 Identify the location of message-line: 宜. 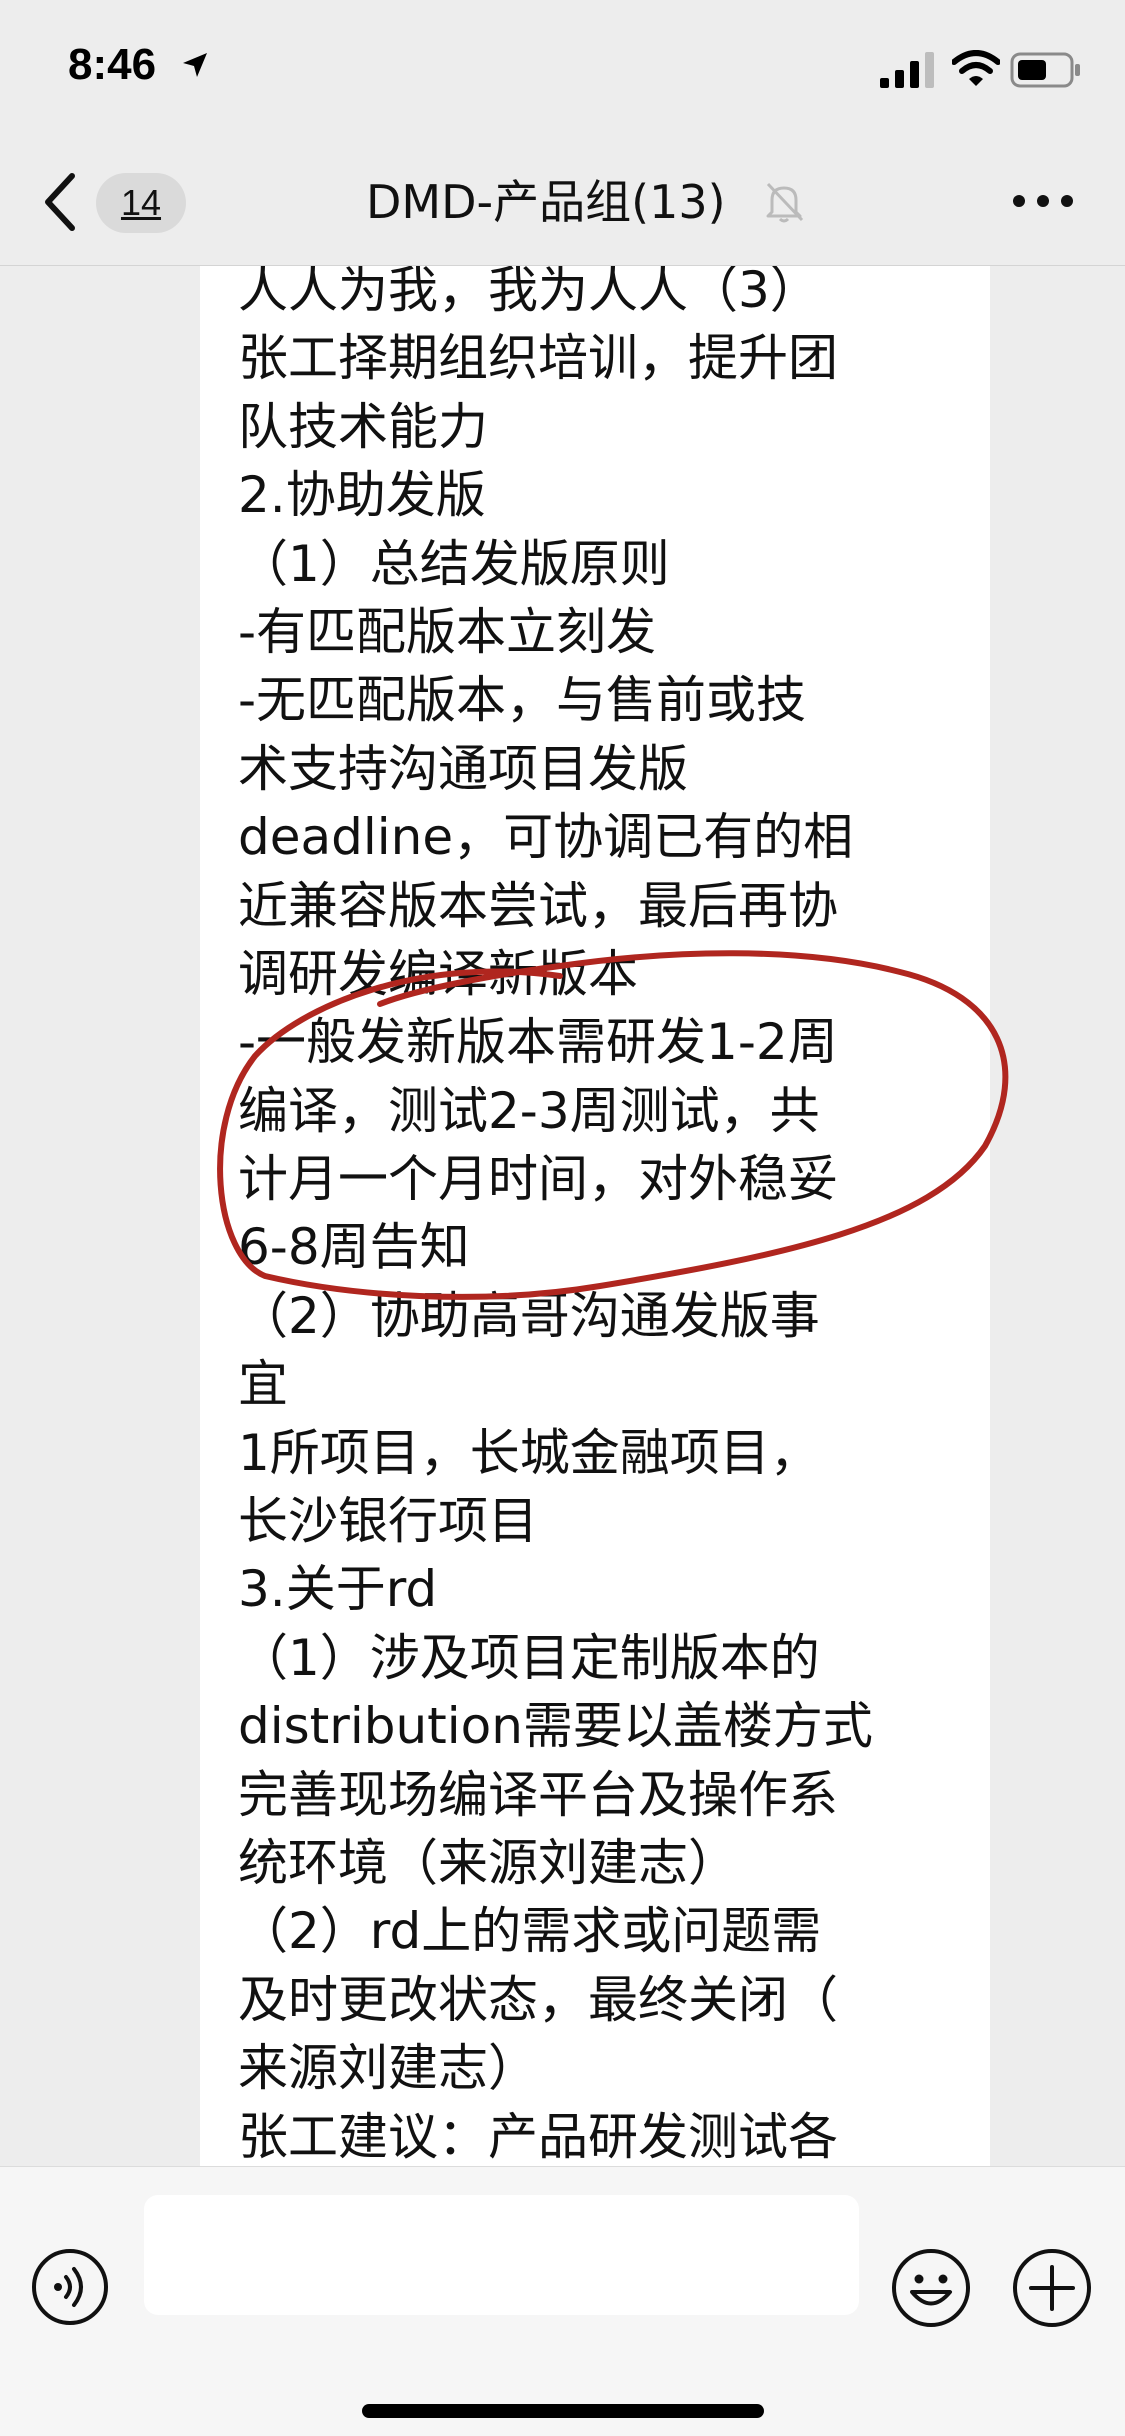
(263, 1384).